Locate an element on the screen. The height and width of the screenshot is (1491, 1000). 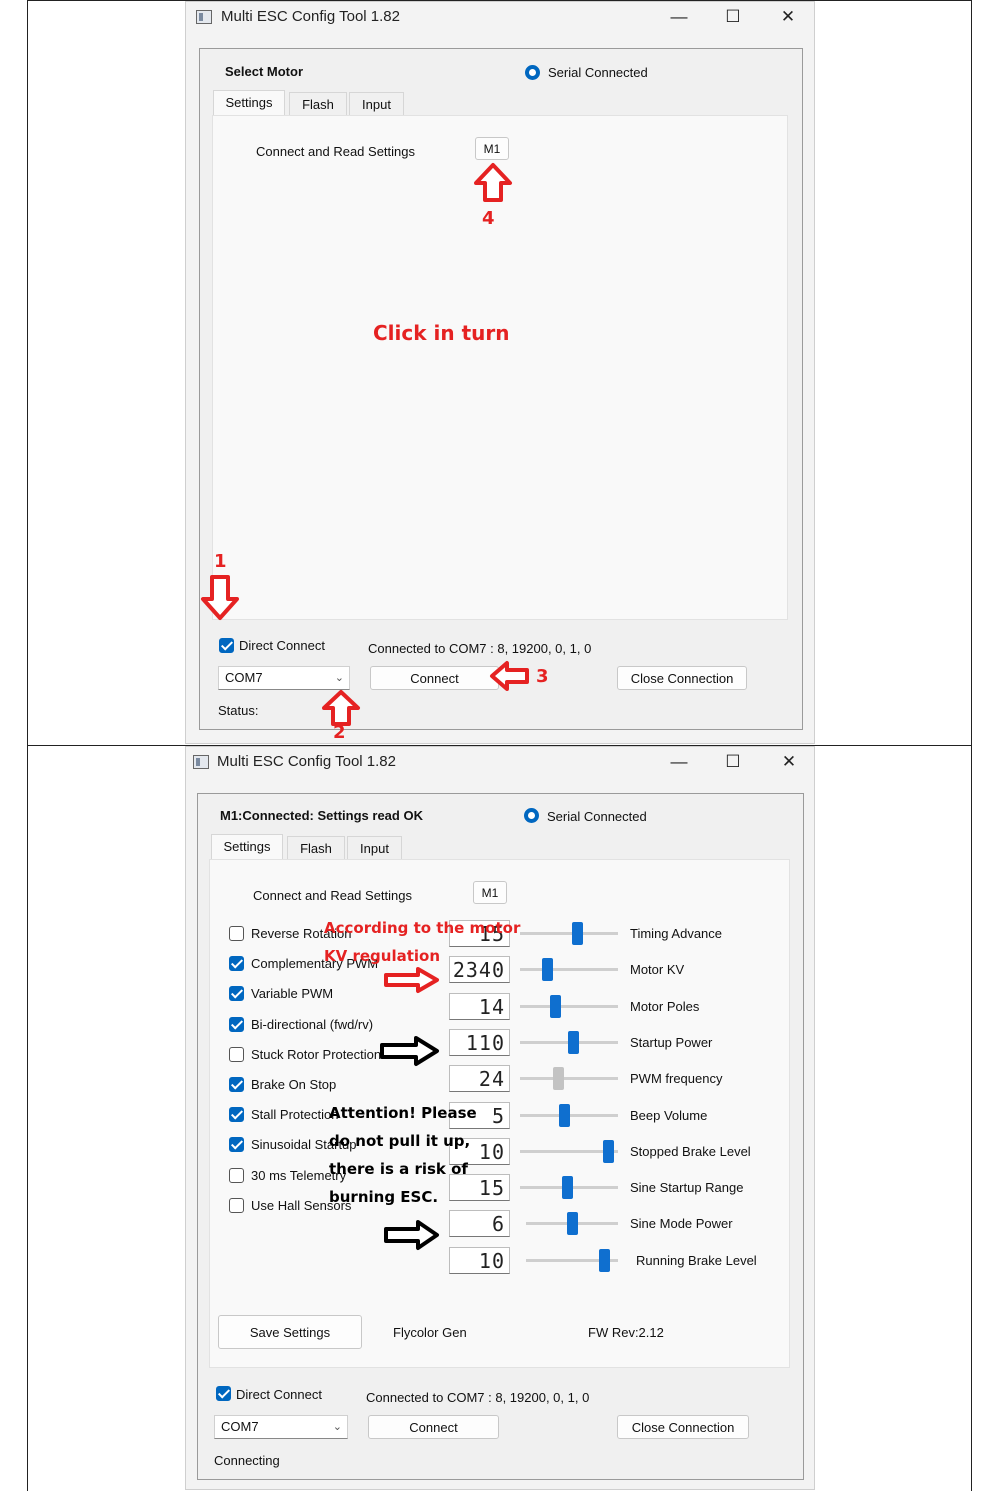
parameter-label: Motor KV is located at coordinates (657, 970).